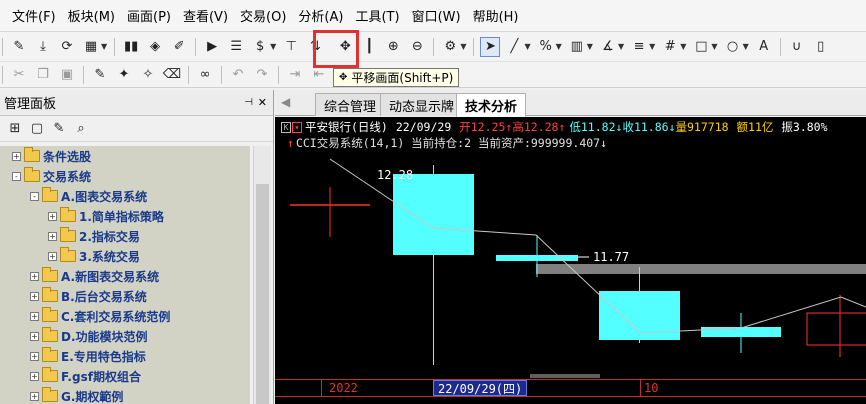 Image resolution: width=866 pixels, height=404 pixels. What do you see at coordinates (131, 47) in the screenshot?
I see `candles-icon: ▮▮` at bounding box center [131, 47].